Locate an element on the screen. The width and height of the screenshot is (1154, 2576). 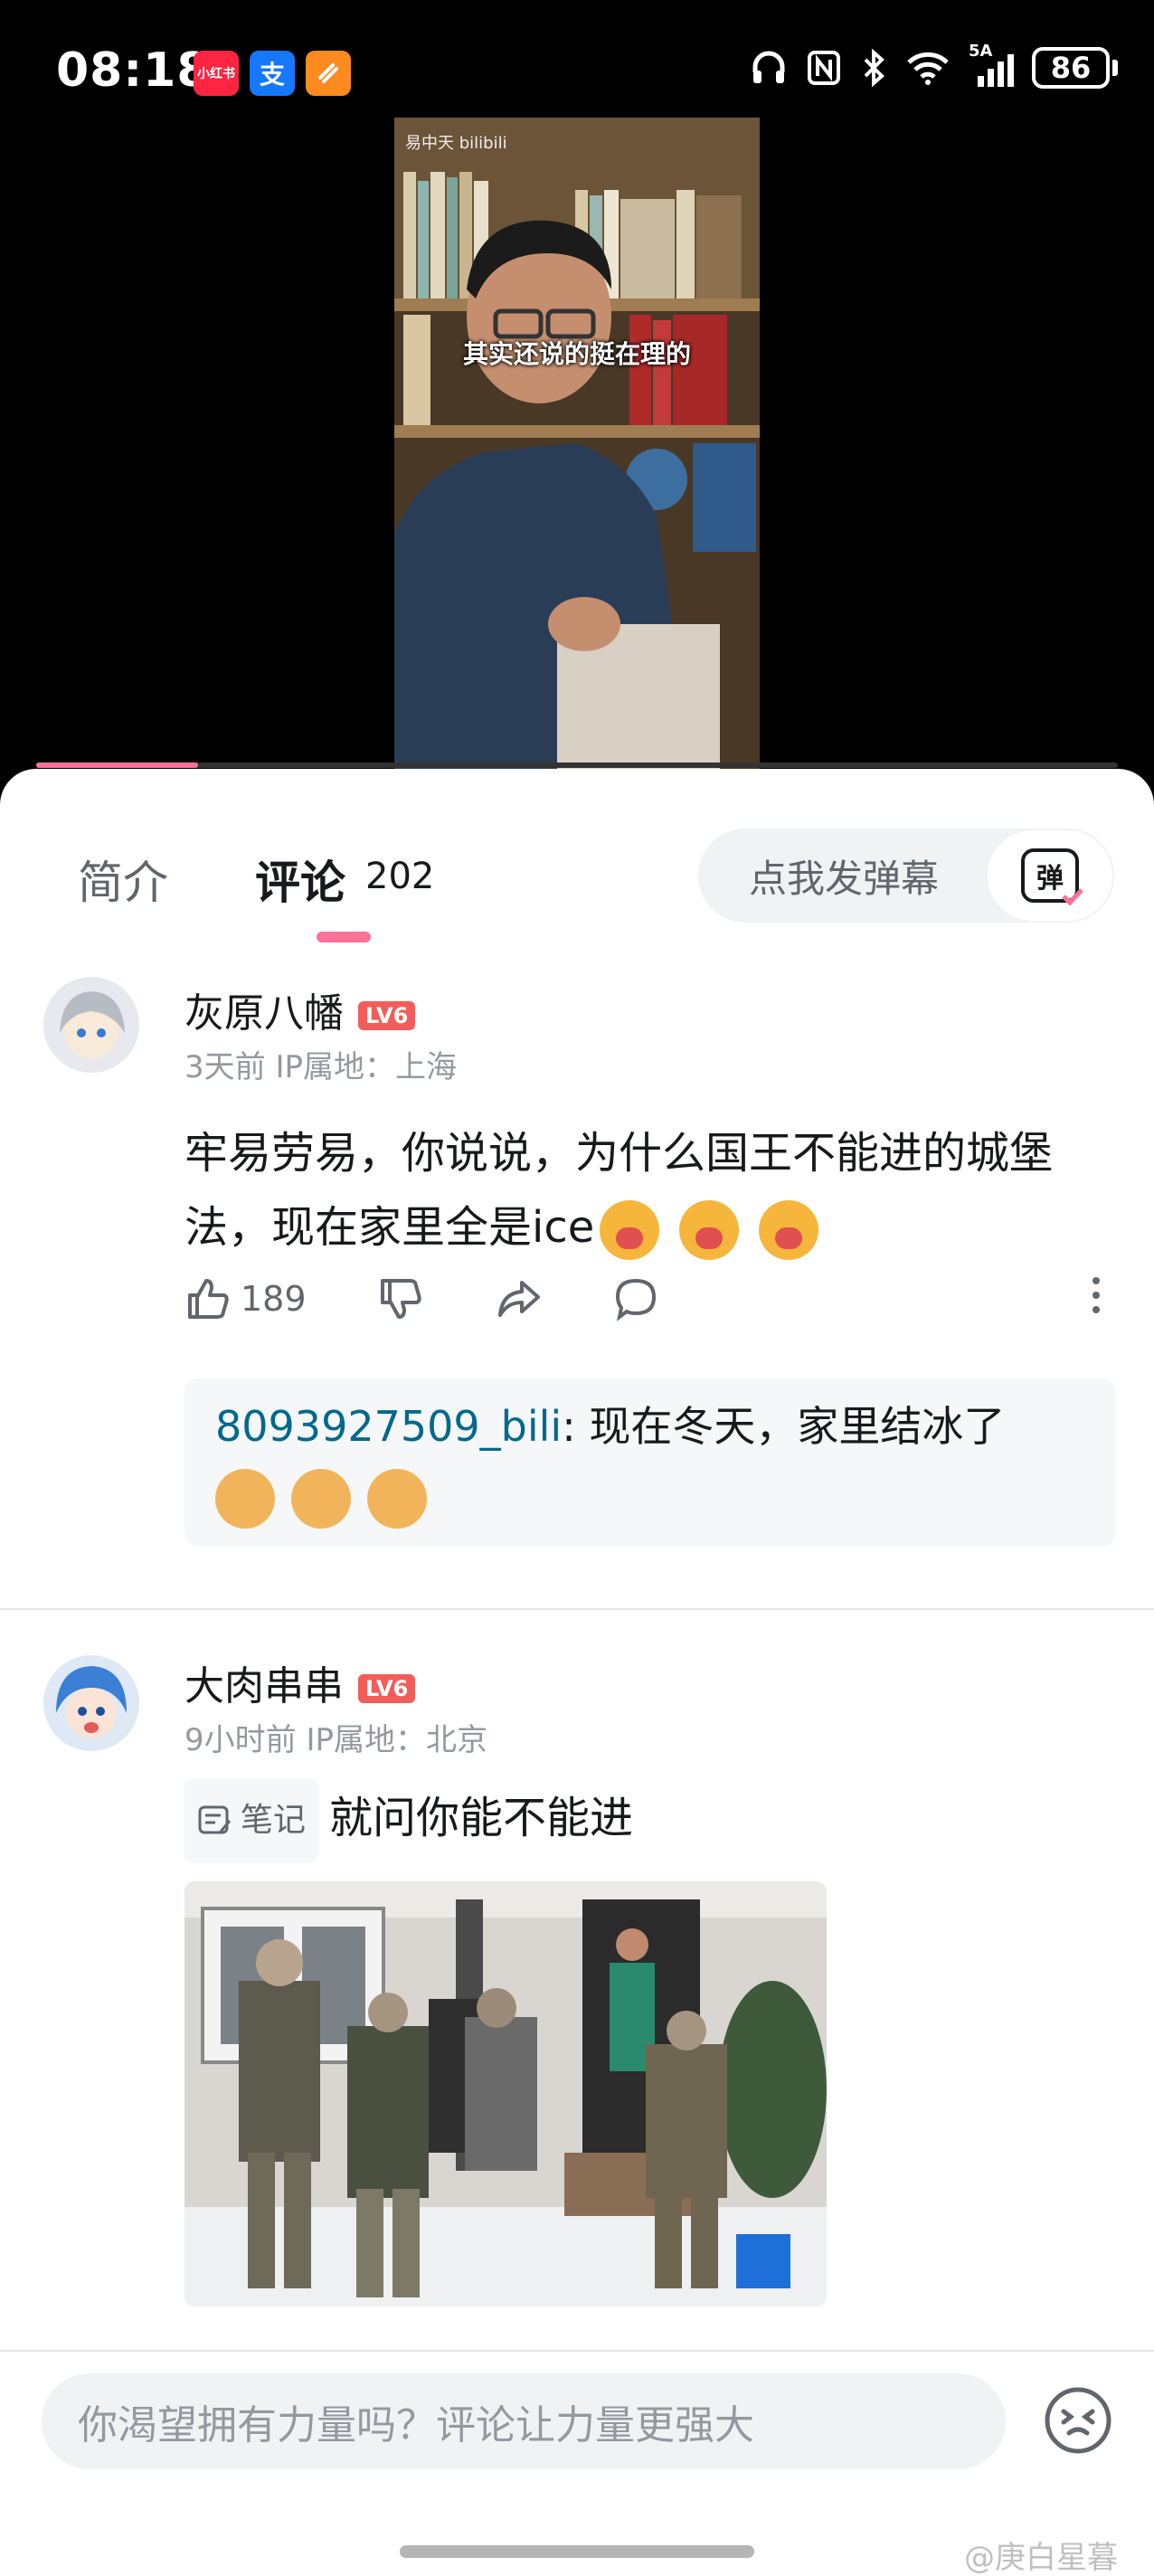
app-icon is located at coordinates (328, 74).